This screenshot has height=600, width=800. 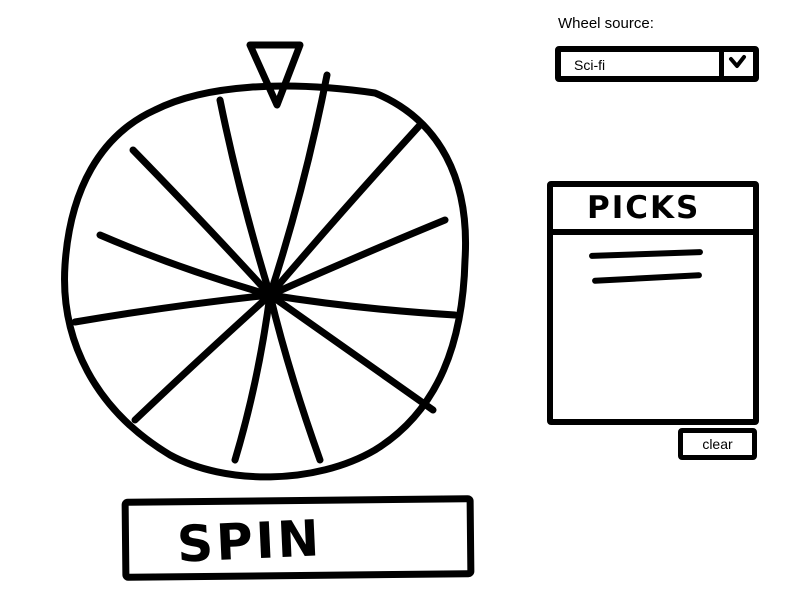 I want to click on triangle-down-icon, so click(x=275, y=75).